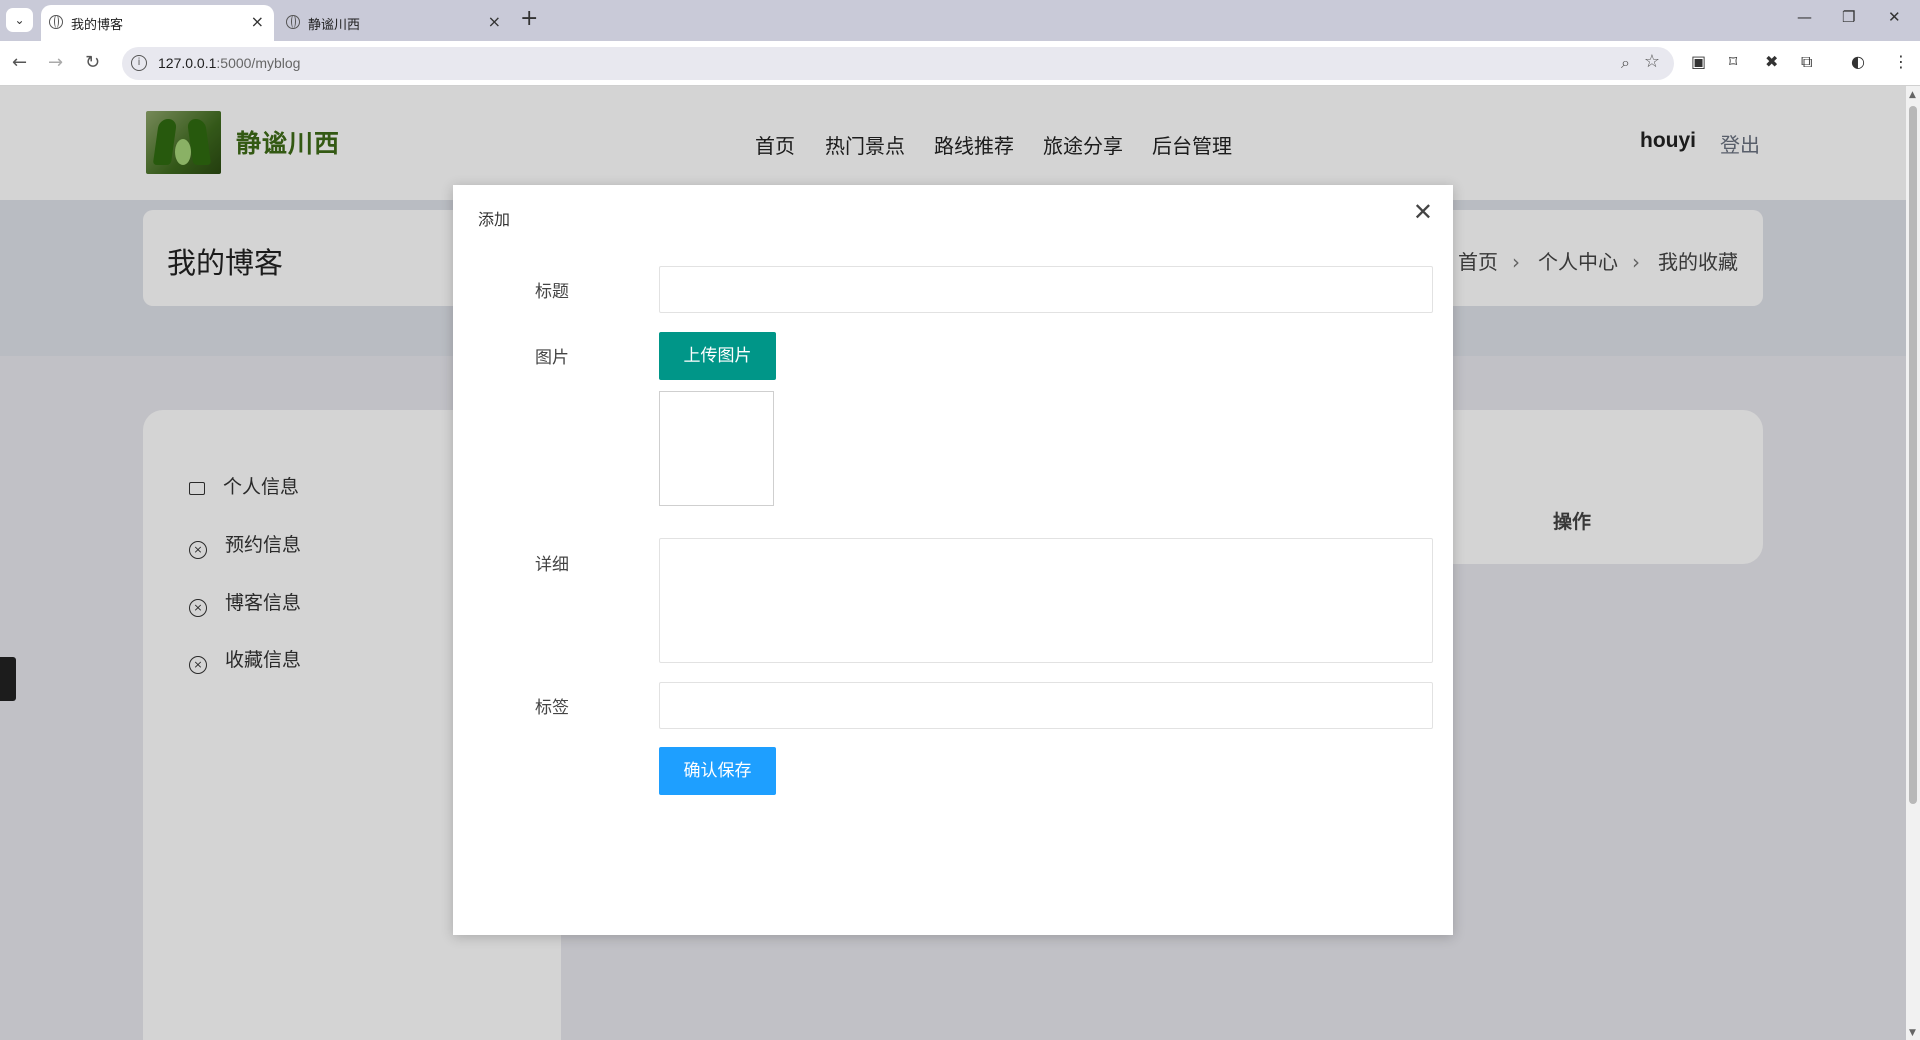 Image resolution: width=1920 pixels, height=1040 pixels. I want to click on address-bar: i 127.0.0.1:5000/myblog ⌕ ☆, so click(898, 63).